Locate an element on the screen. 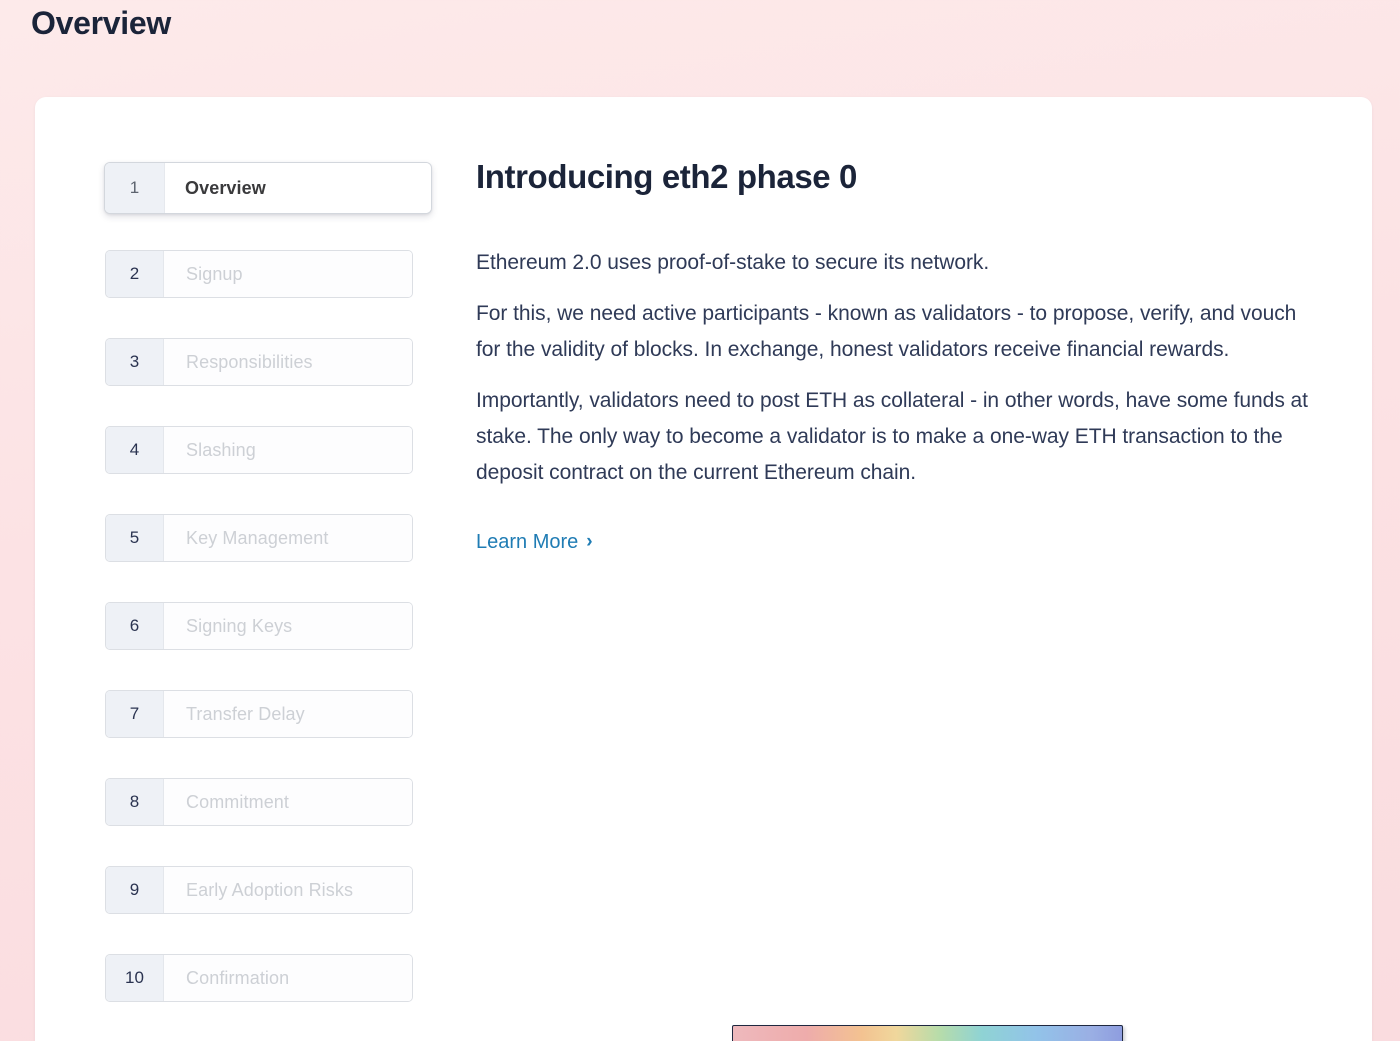 This screenshot has width=1400, height=1041. step-number: 10 is located at coordinates (135, 978).